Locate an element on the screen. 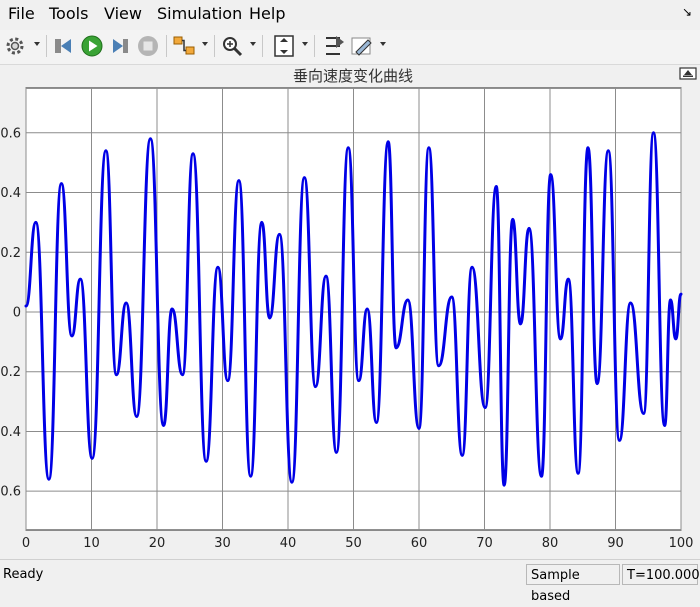 The height and width of the screenshot is (607, 700). restore-axes-icon is located at coordinates (688, 73).